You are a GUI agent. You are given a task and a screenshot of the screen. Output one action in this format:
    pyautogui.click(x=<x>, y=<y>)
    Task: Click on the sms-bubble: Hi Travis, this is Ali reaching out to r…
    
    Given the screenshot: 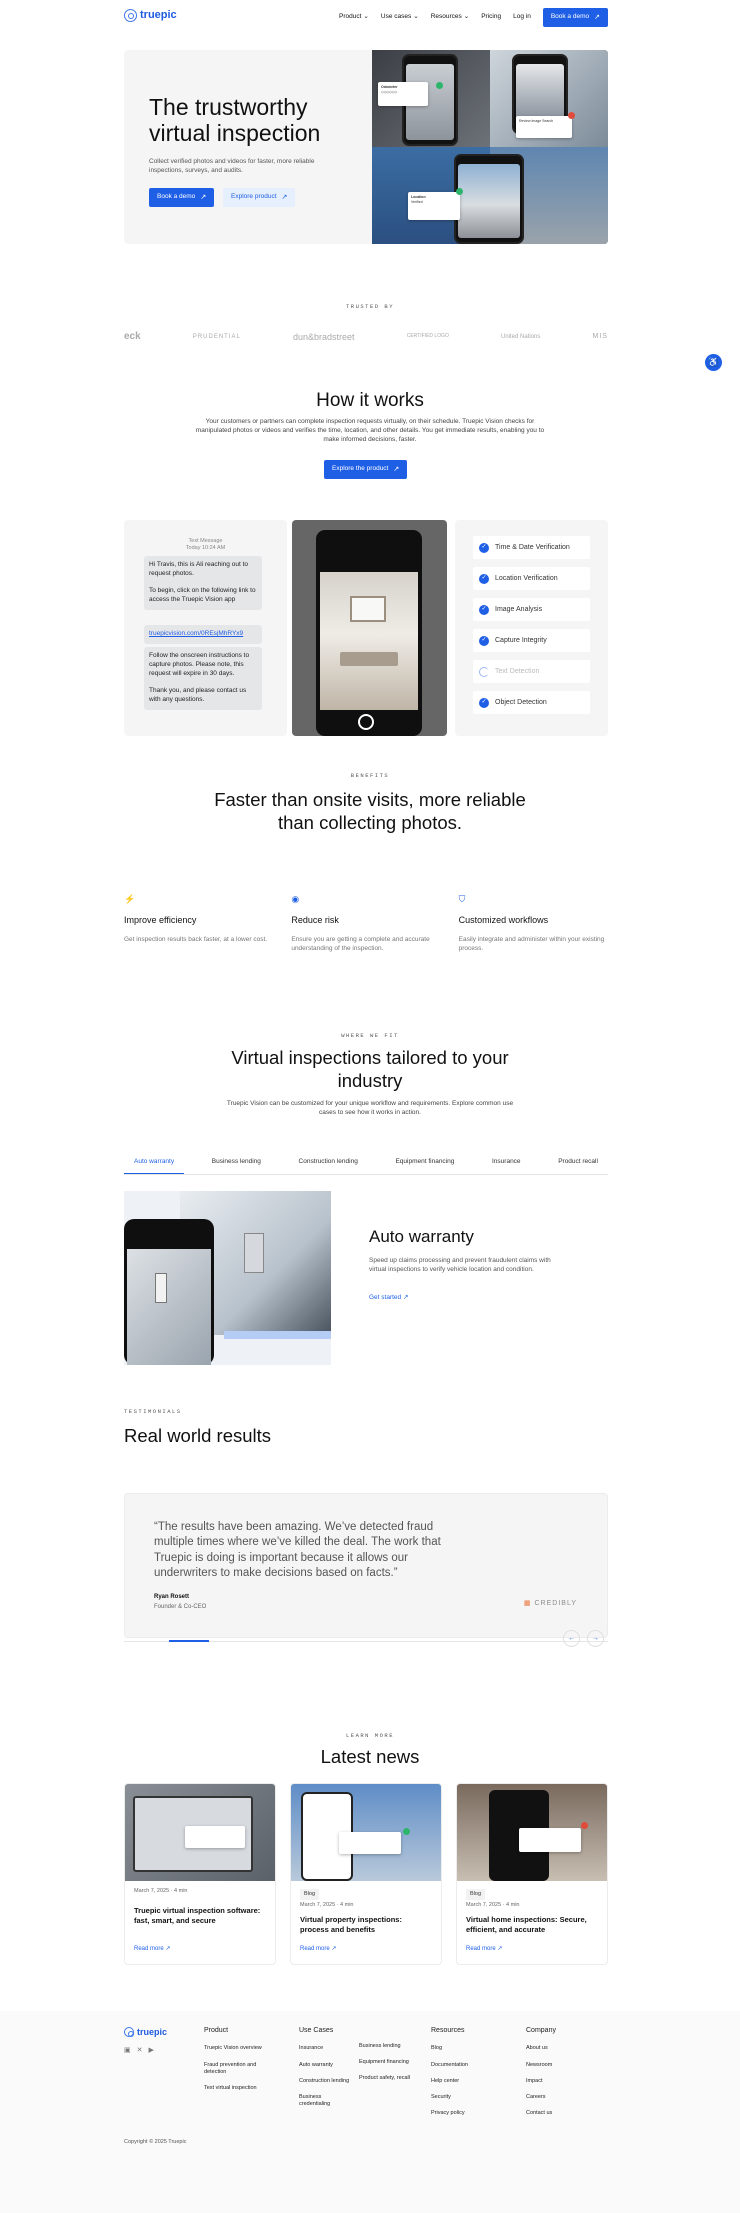 What is the action you would take?
    pyautogui.click(x=203, y=583)
    